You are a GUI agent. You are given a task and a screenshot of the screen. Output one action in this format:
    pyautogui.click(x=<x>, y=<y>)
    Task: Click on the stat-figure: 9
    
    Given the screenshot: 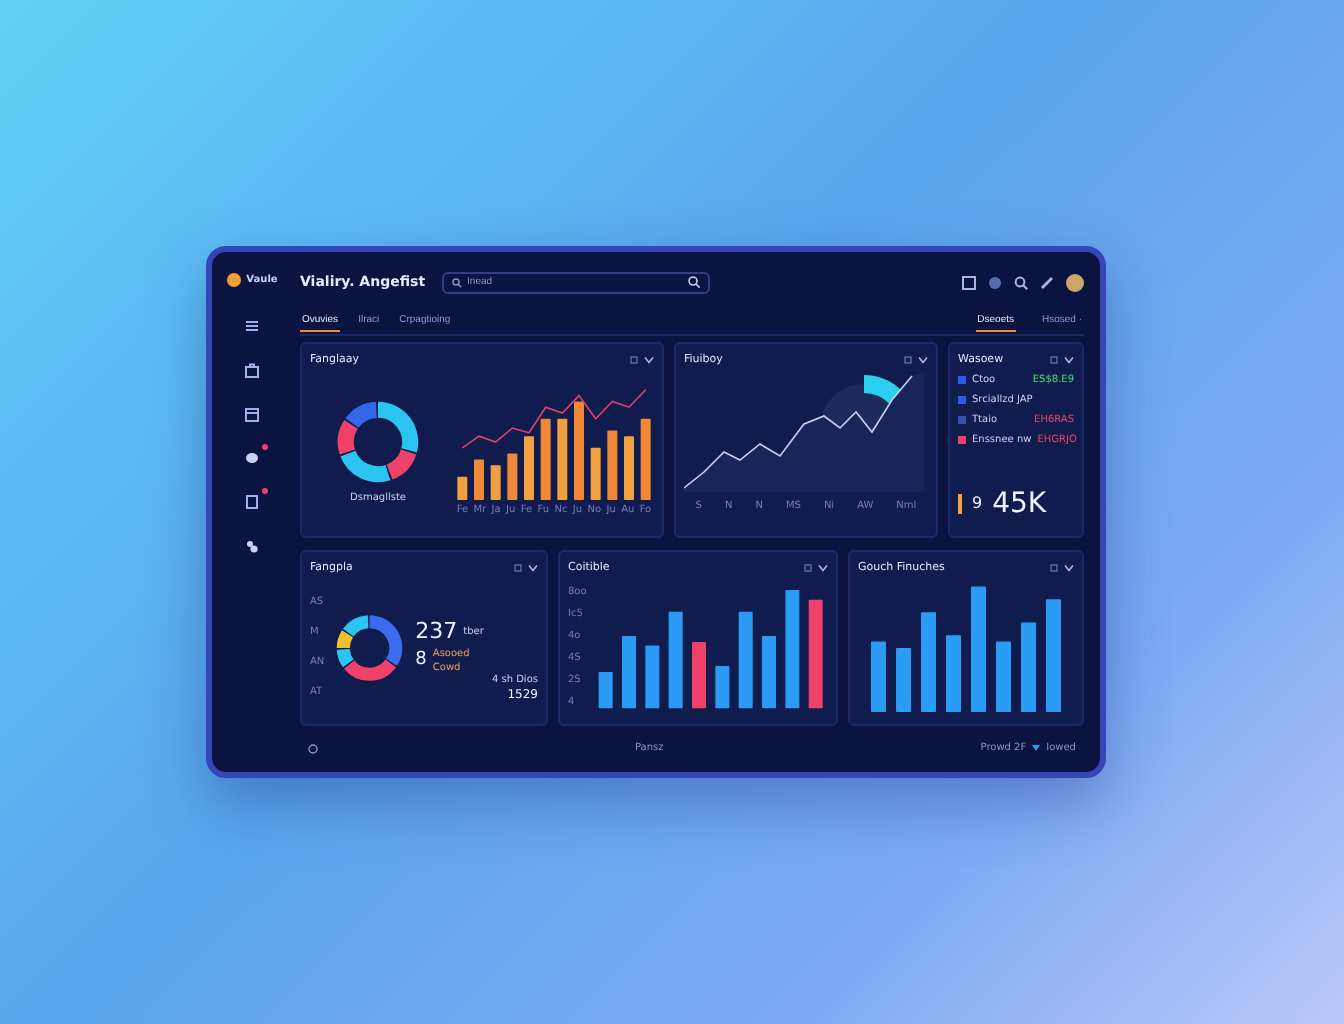 What is the action you would take?
    pyautogui.click(x=977, y=504)
    